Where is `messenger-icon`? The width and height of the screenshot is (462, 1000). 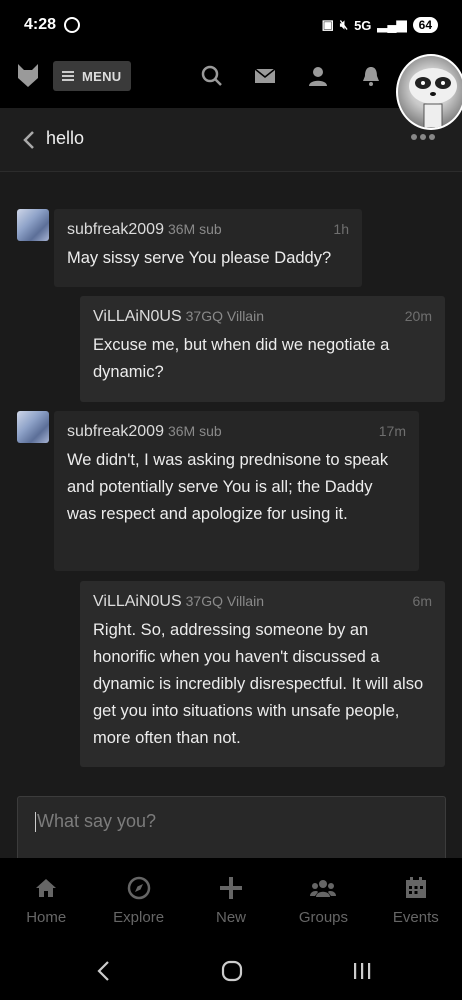 messenger-icon is located at coordinates (72, 25).